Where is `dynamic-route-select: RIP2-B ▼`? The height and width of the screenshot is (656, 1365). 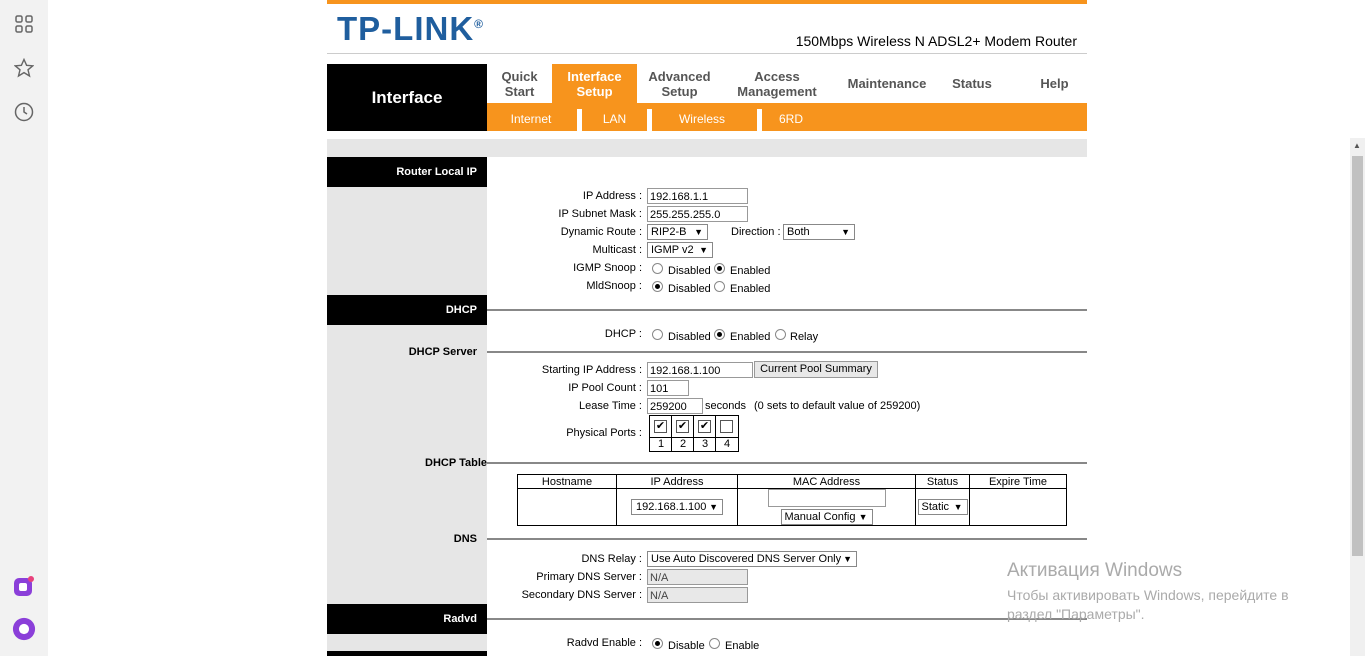
dynamic-route-select: RIP2-B ▼ is located at coordinates (677, 232).